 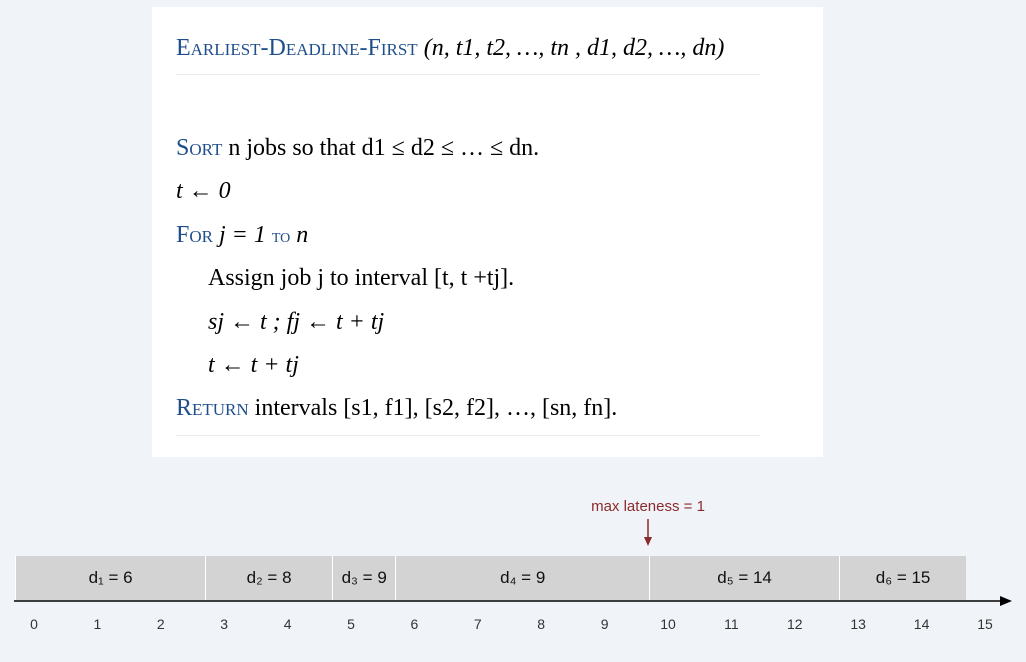 What do you see at coordinates (281, 236) in the screenshot?
I see `to-keyword: to` at bounding box center [281, 236].